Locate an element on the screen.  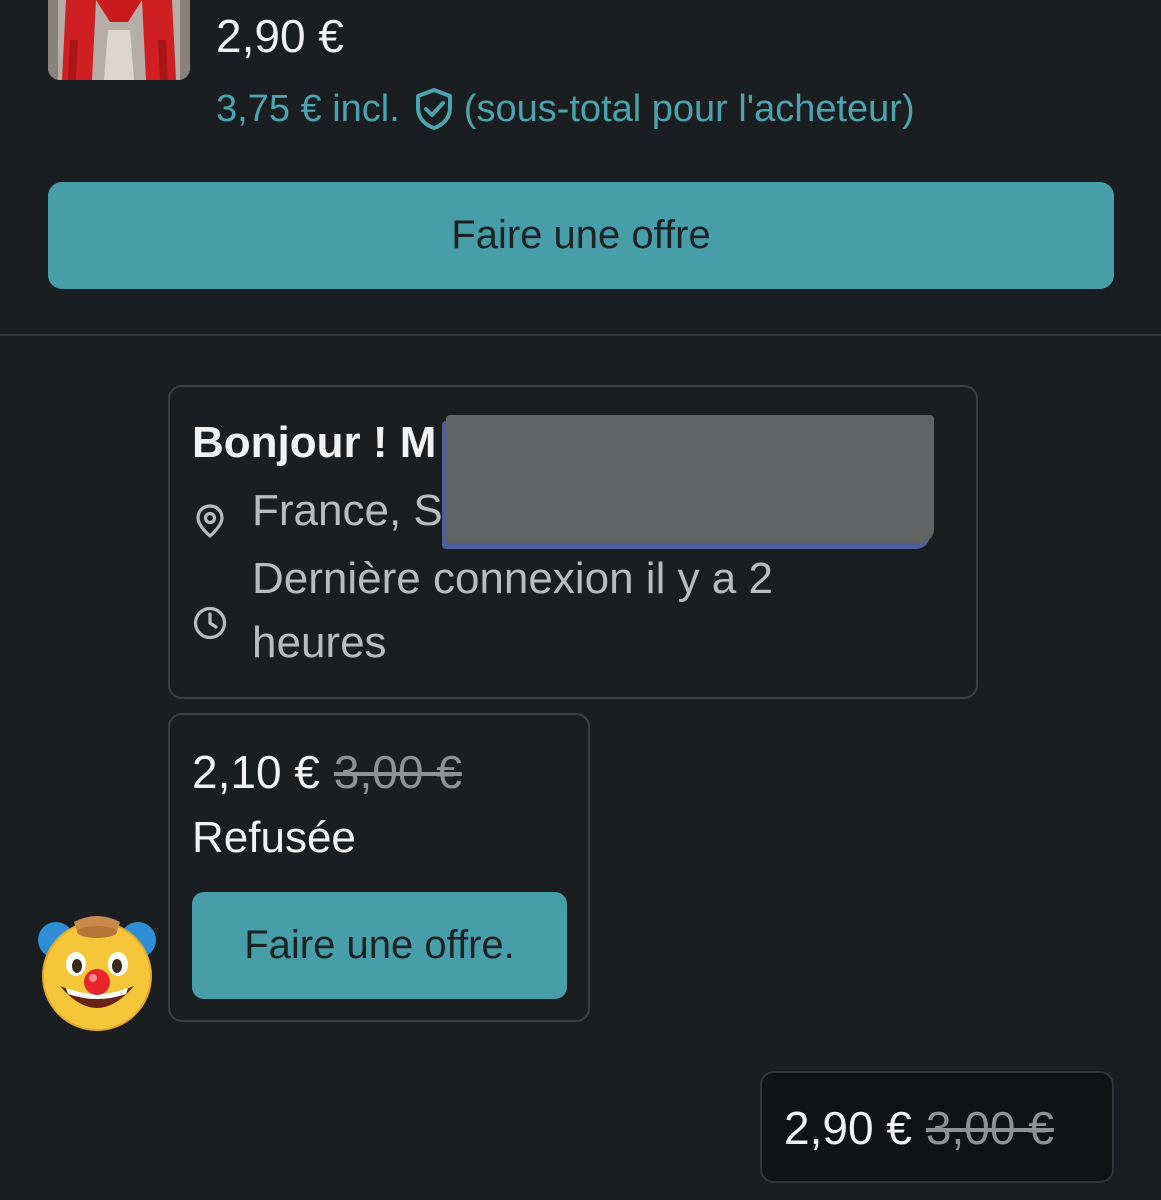
clock-icon is located at coordinates (210, 617).